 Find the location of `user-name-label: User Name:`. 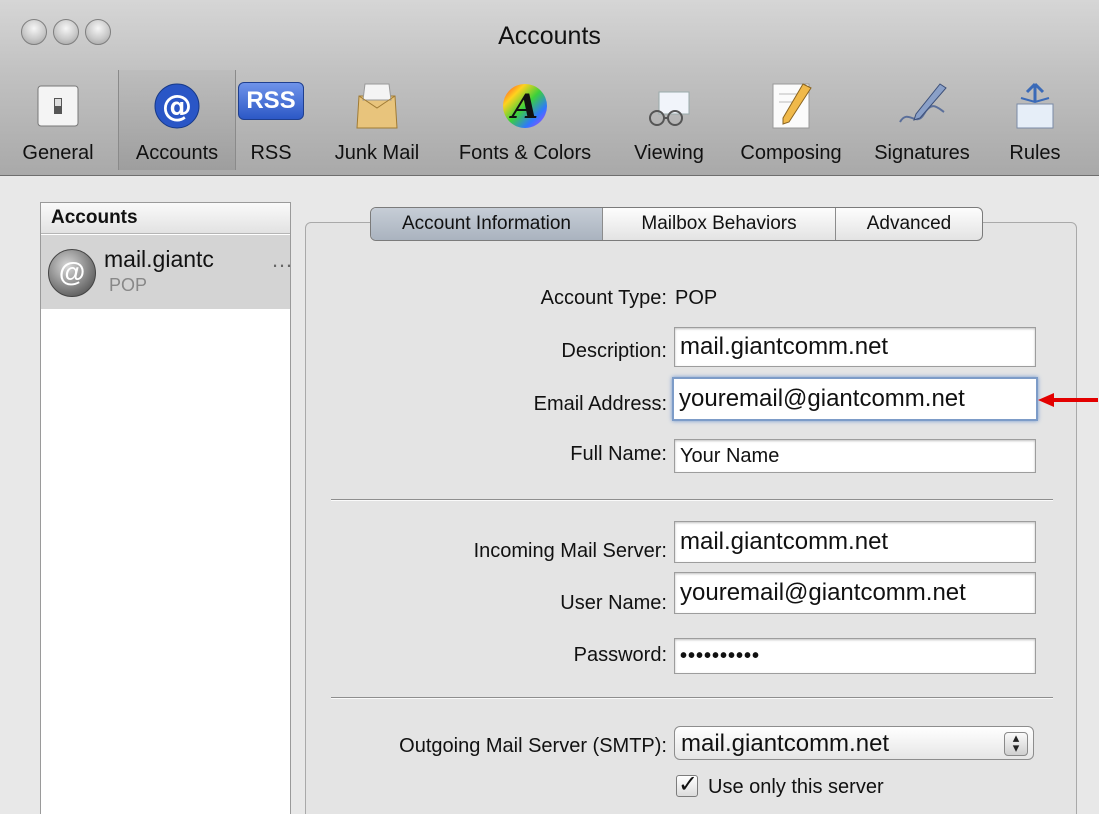

user-name-label: User Name: is located at coordinates (613, 603).